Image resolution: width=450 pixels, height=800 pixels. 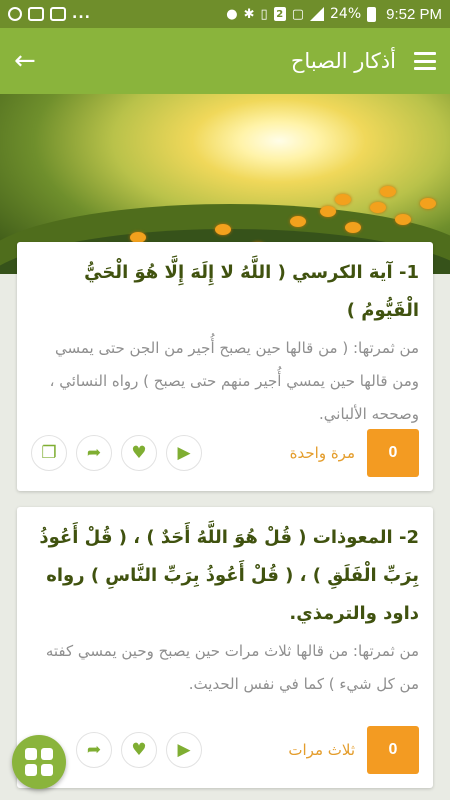 I want to click on sim-icon: 2, so click(x=279, y=14).